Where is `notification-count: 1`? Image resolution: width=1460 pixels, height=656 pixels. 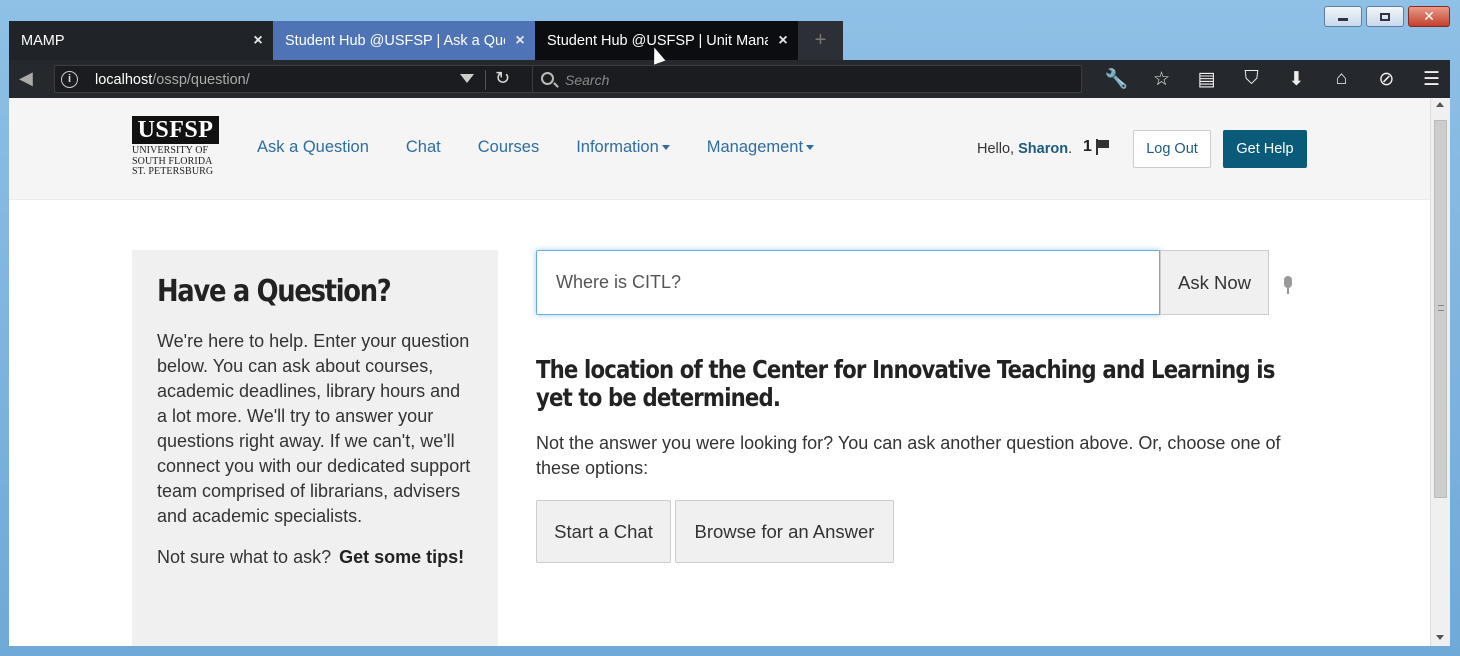
notification-count: 1 is located at coordinates (1087, 146).